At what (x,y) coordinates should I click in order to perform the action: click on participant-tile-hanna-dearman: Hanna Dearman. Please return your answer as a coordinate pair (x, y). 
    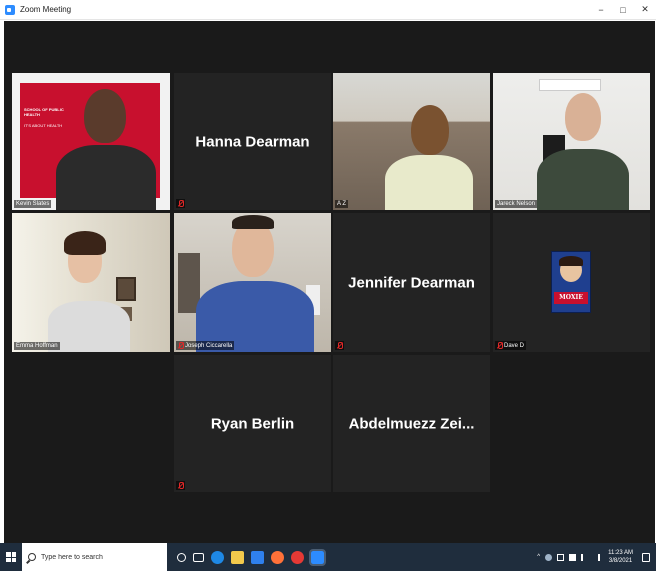
    Looking at the image, I should click on (252, 141).